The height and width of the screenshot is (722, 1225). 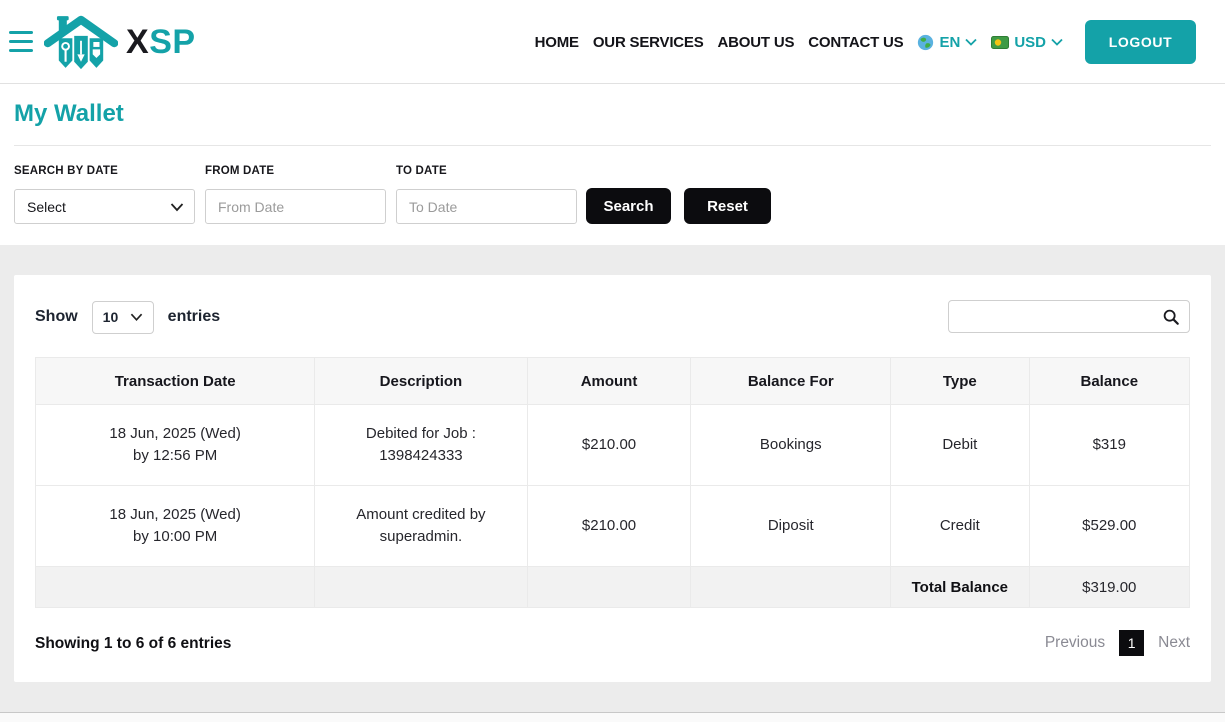 I want to click on page-length-select: 10, so click(x=122, y=317).